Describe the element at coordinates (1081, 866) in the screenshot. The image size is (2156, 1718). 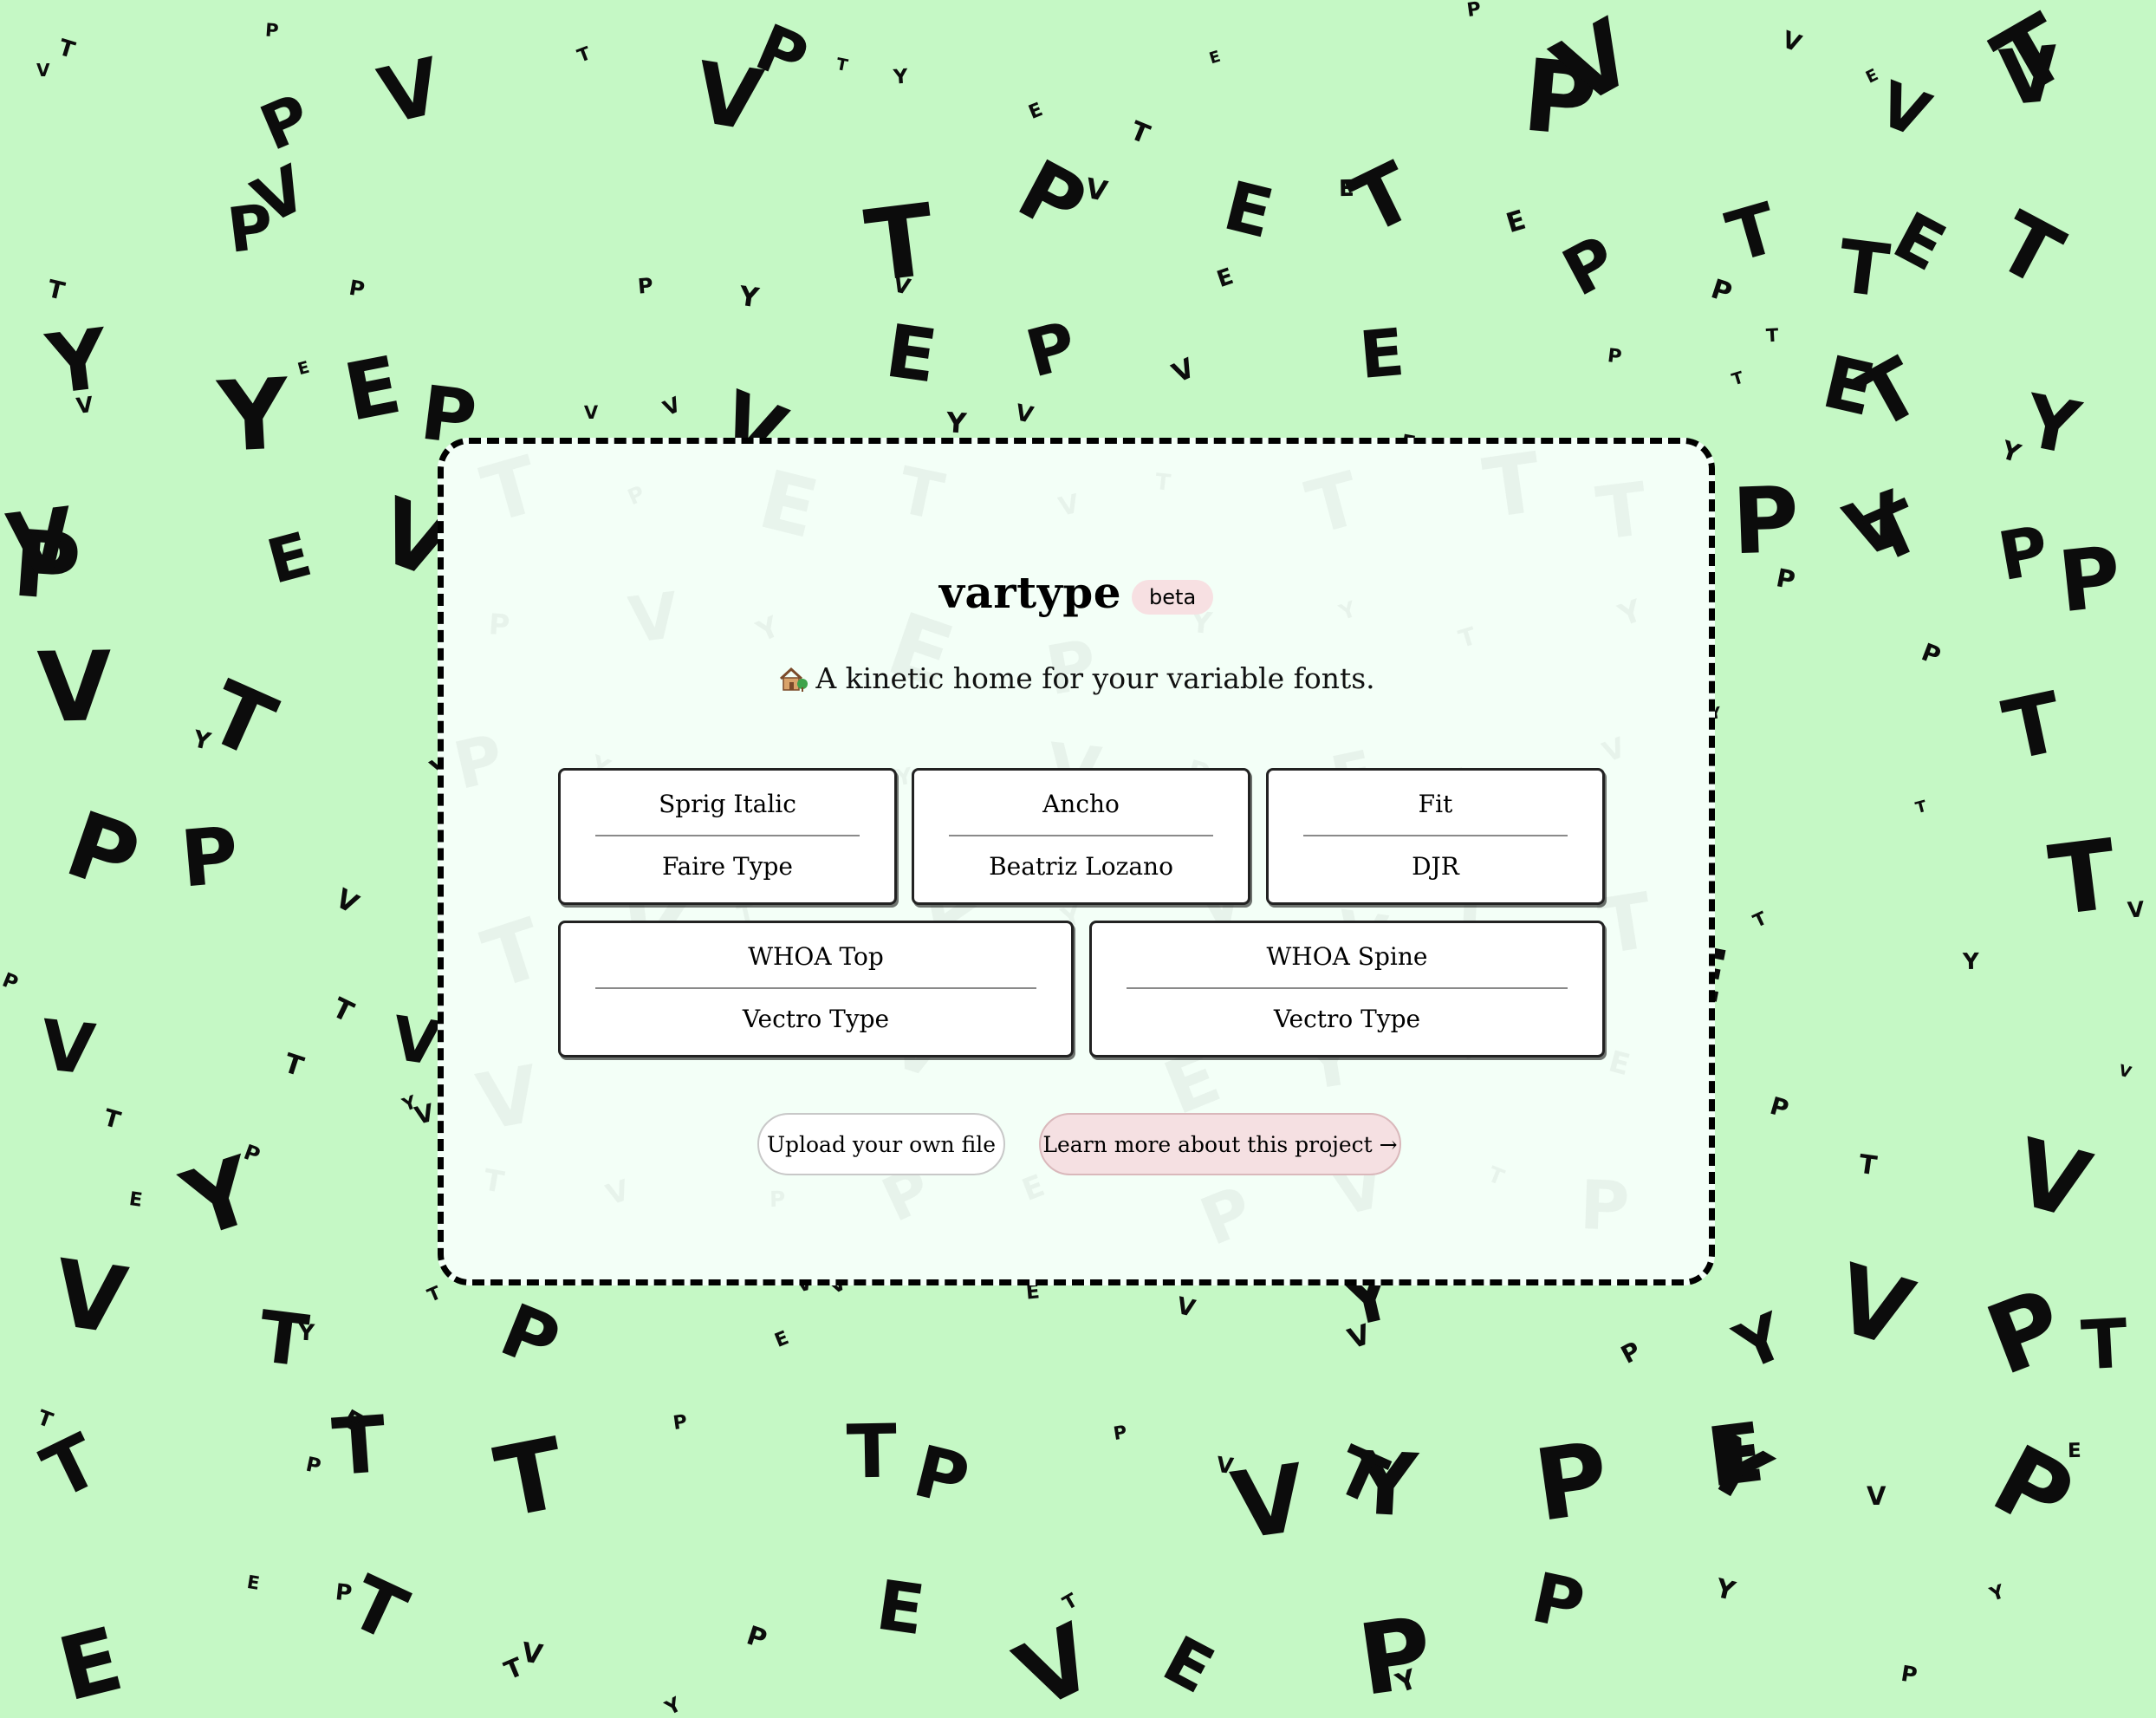
I see `font-foundry: Beatriz Lozano` at that location.